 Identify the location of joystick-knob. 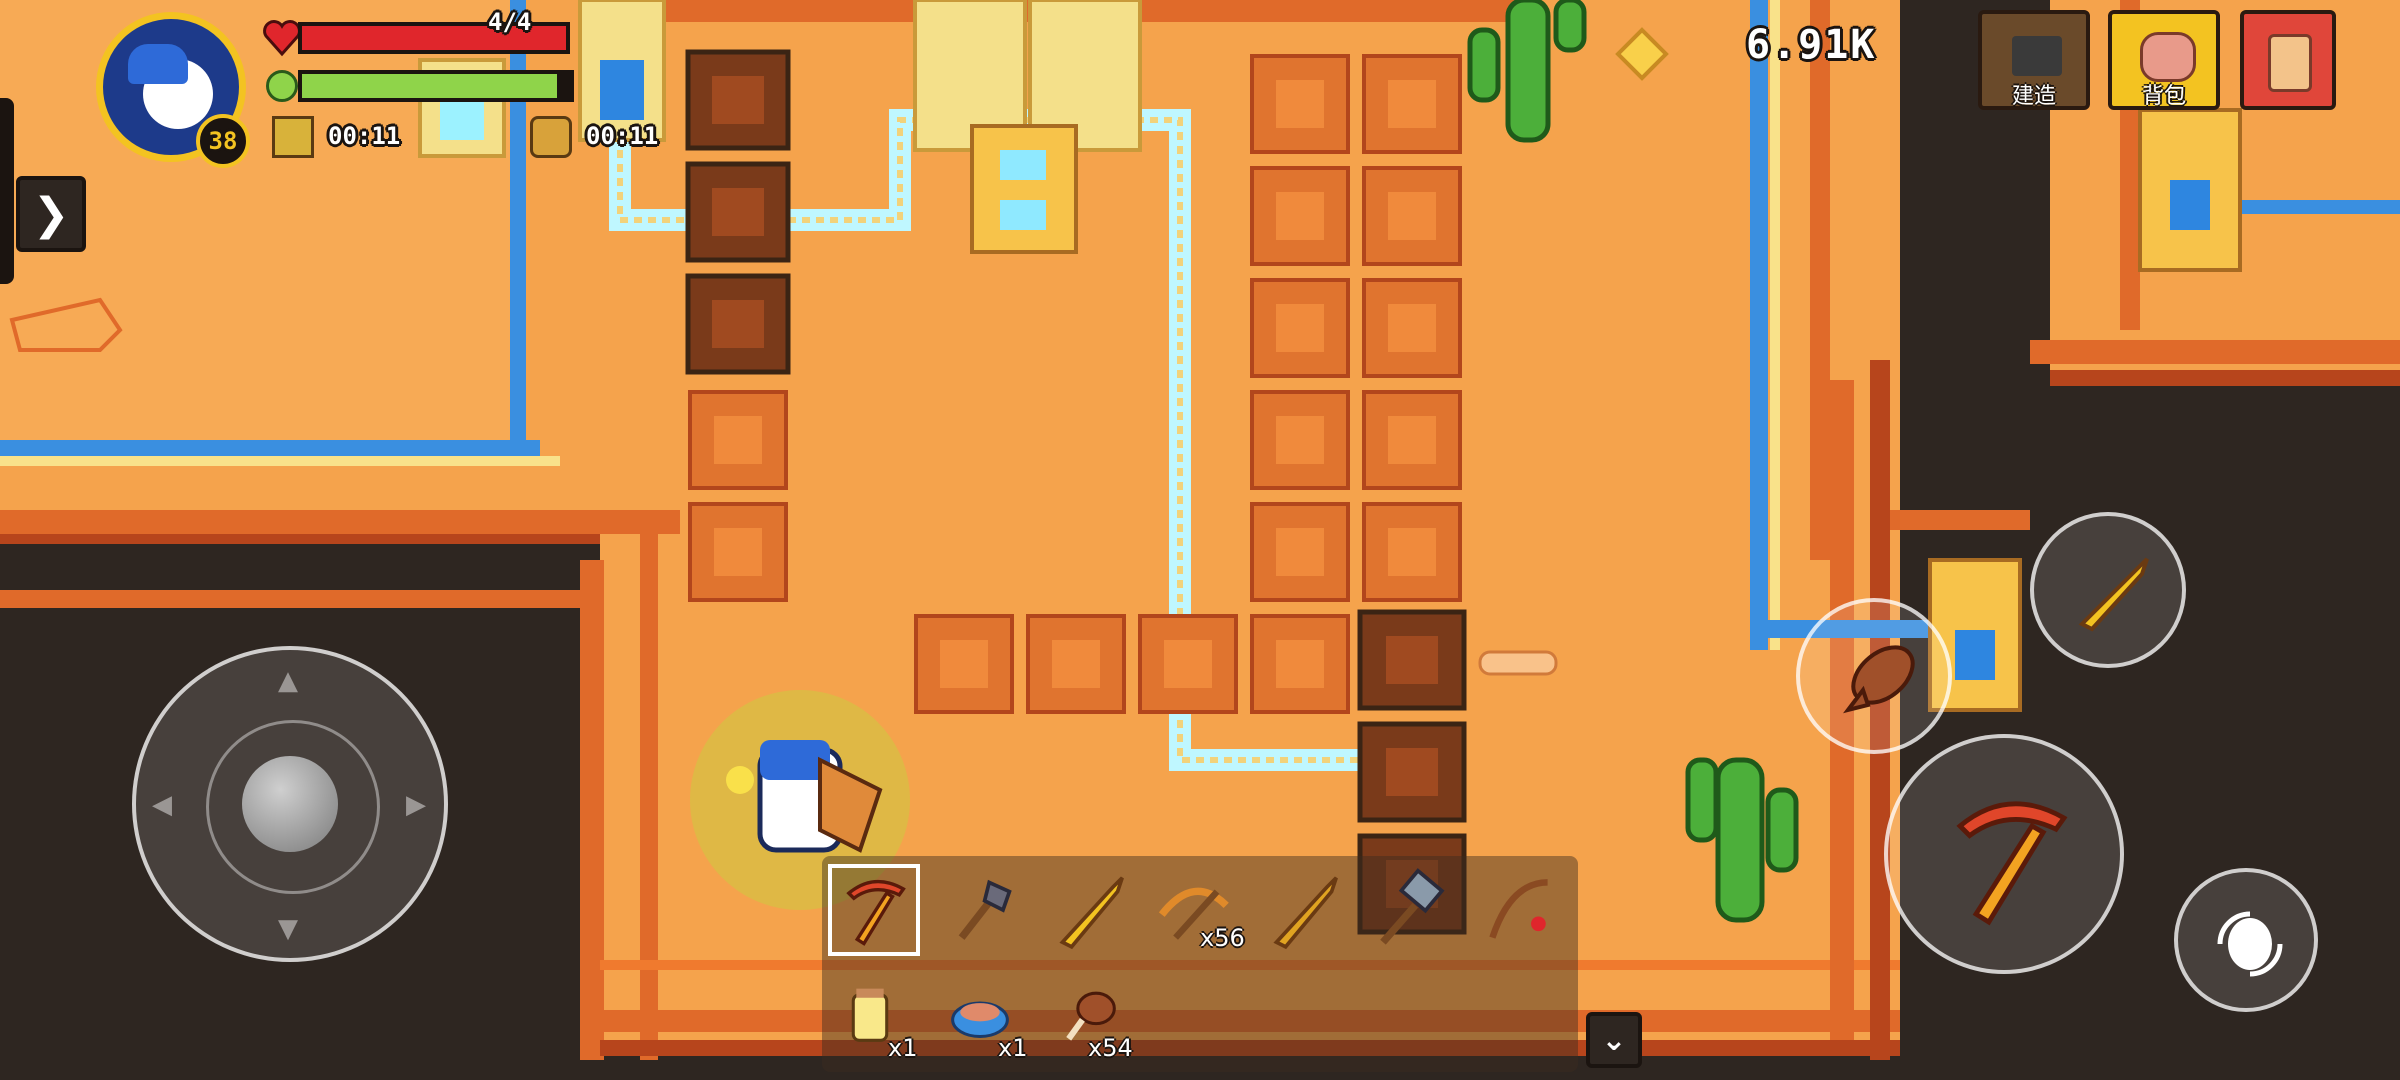
(290, 804).